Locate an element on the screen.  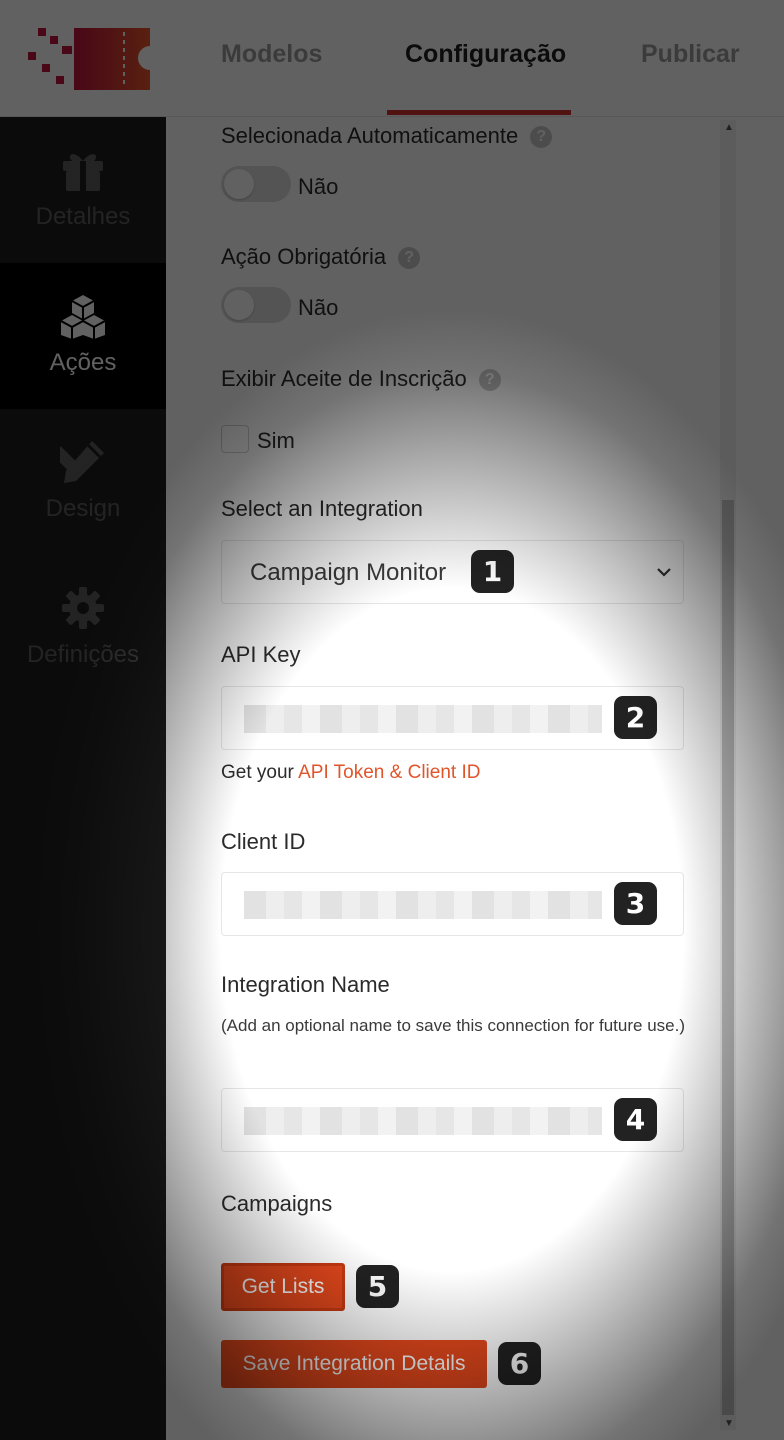
show-opt-in-checkbox is located at coordinates (235, 439).